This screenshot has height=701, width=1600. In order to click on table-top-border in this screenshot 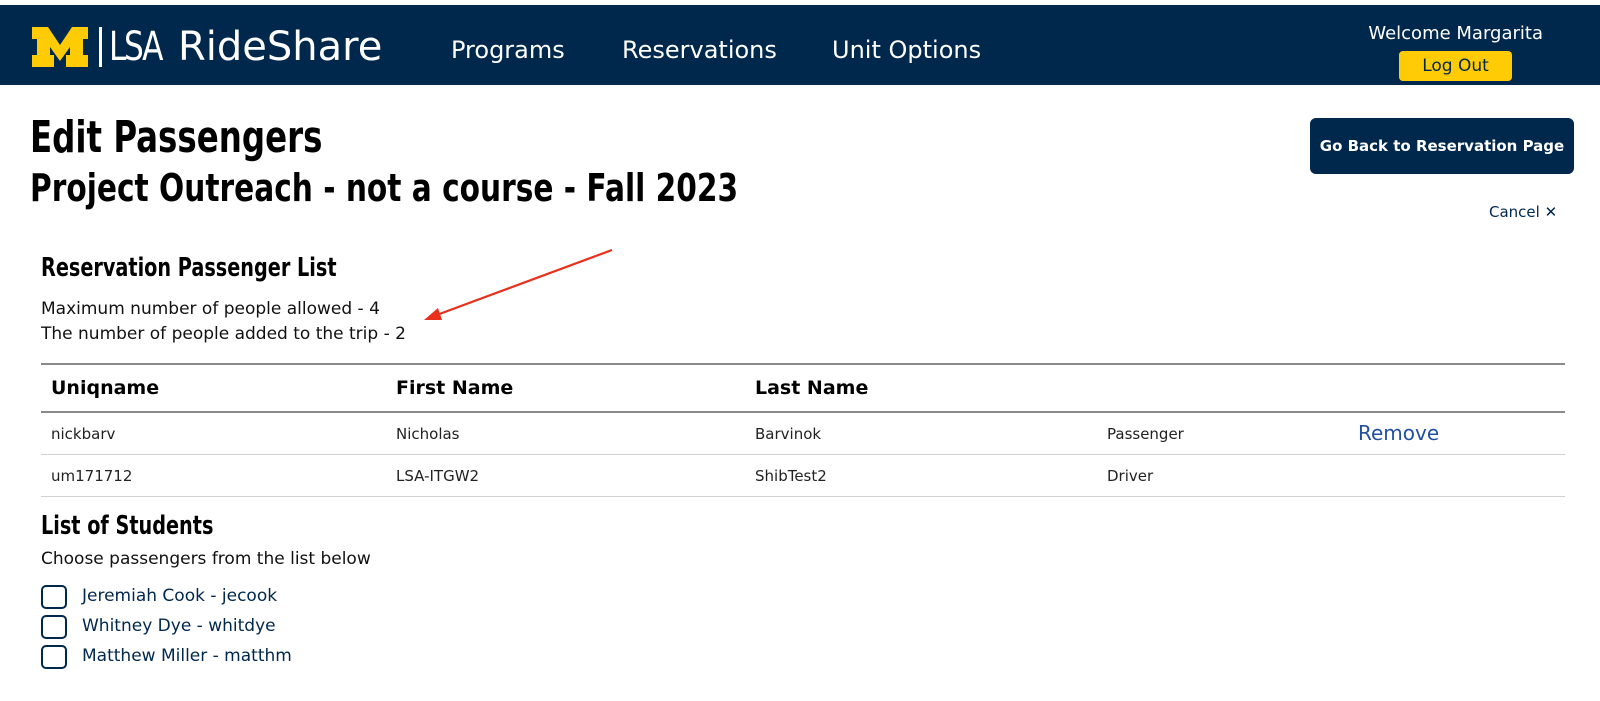, I will do `click(803, 364)`.